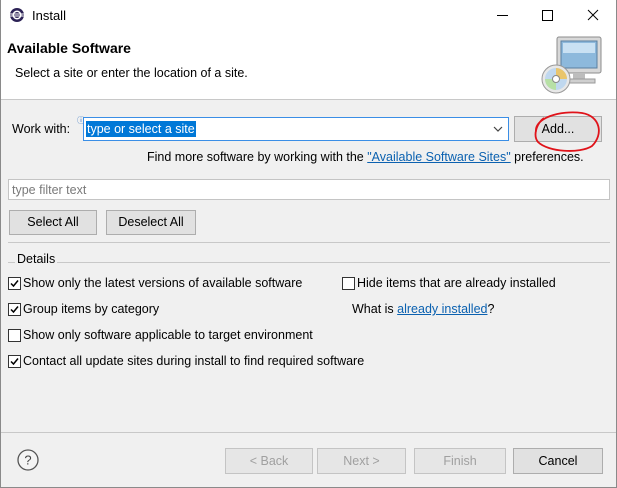 This screenshot has width=617, height=488. I want to click on available-sites-link: "Available Software Sites", so click(438, 157).